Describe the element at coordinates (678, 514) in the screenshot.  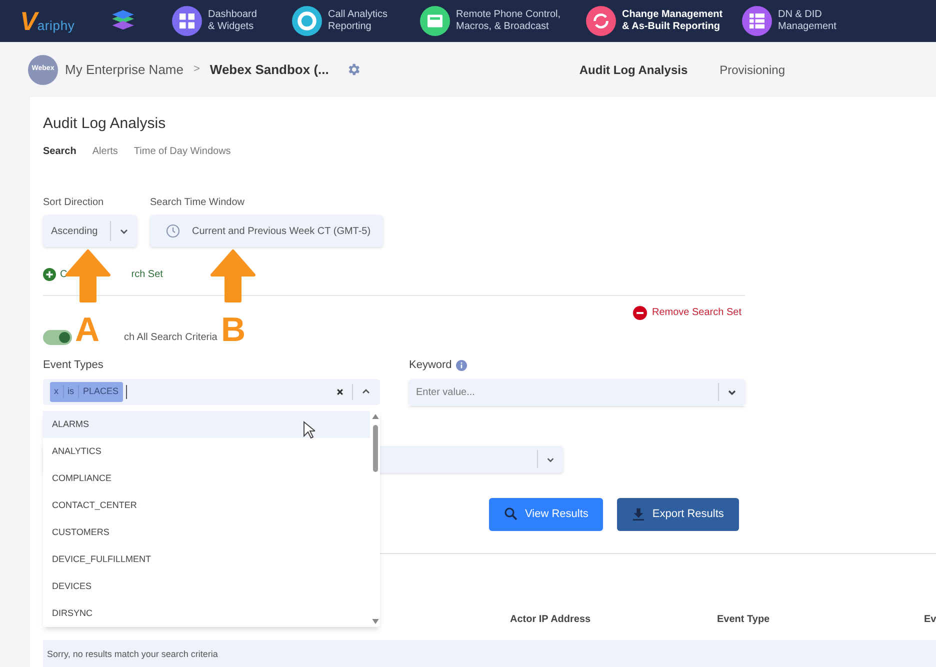
I see `export-button: Export Results` at that location.